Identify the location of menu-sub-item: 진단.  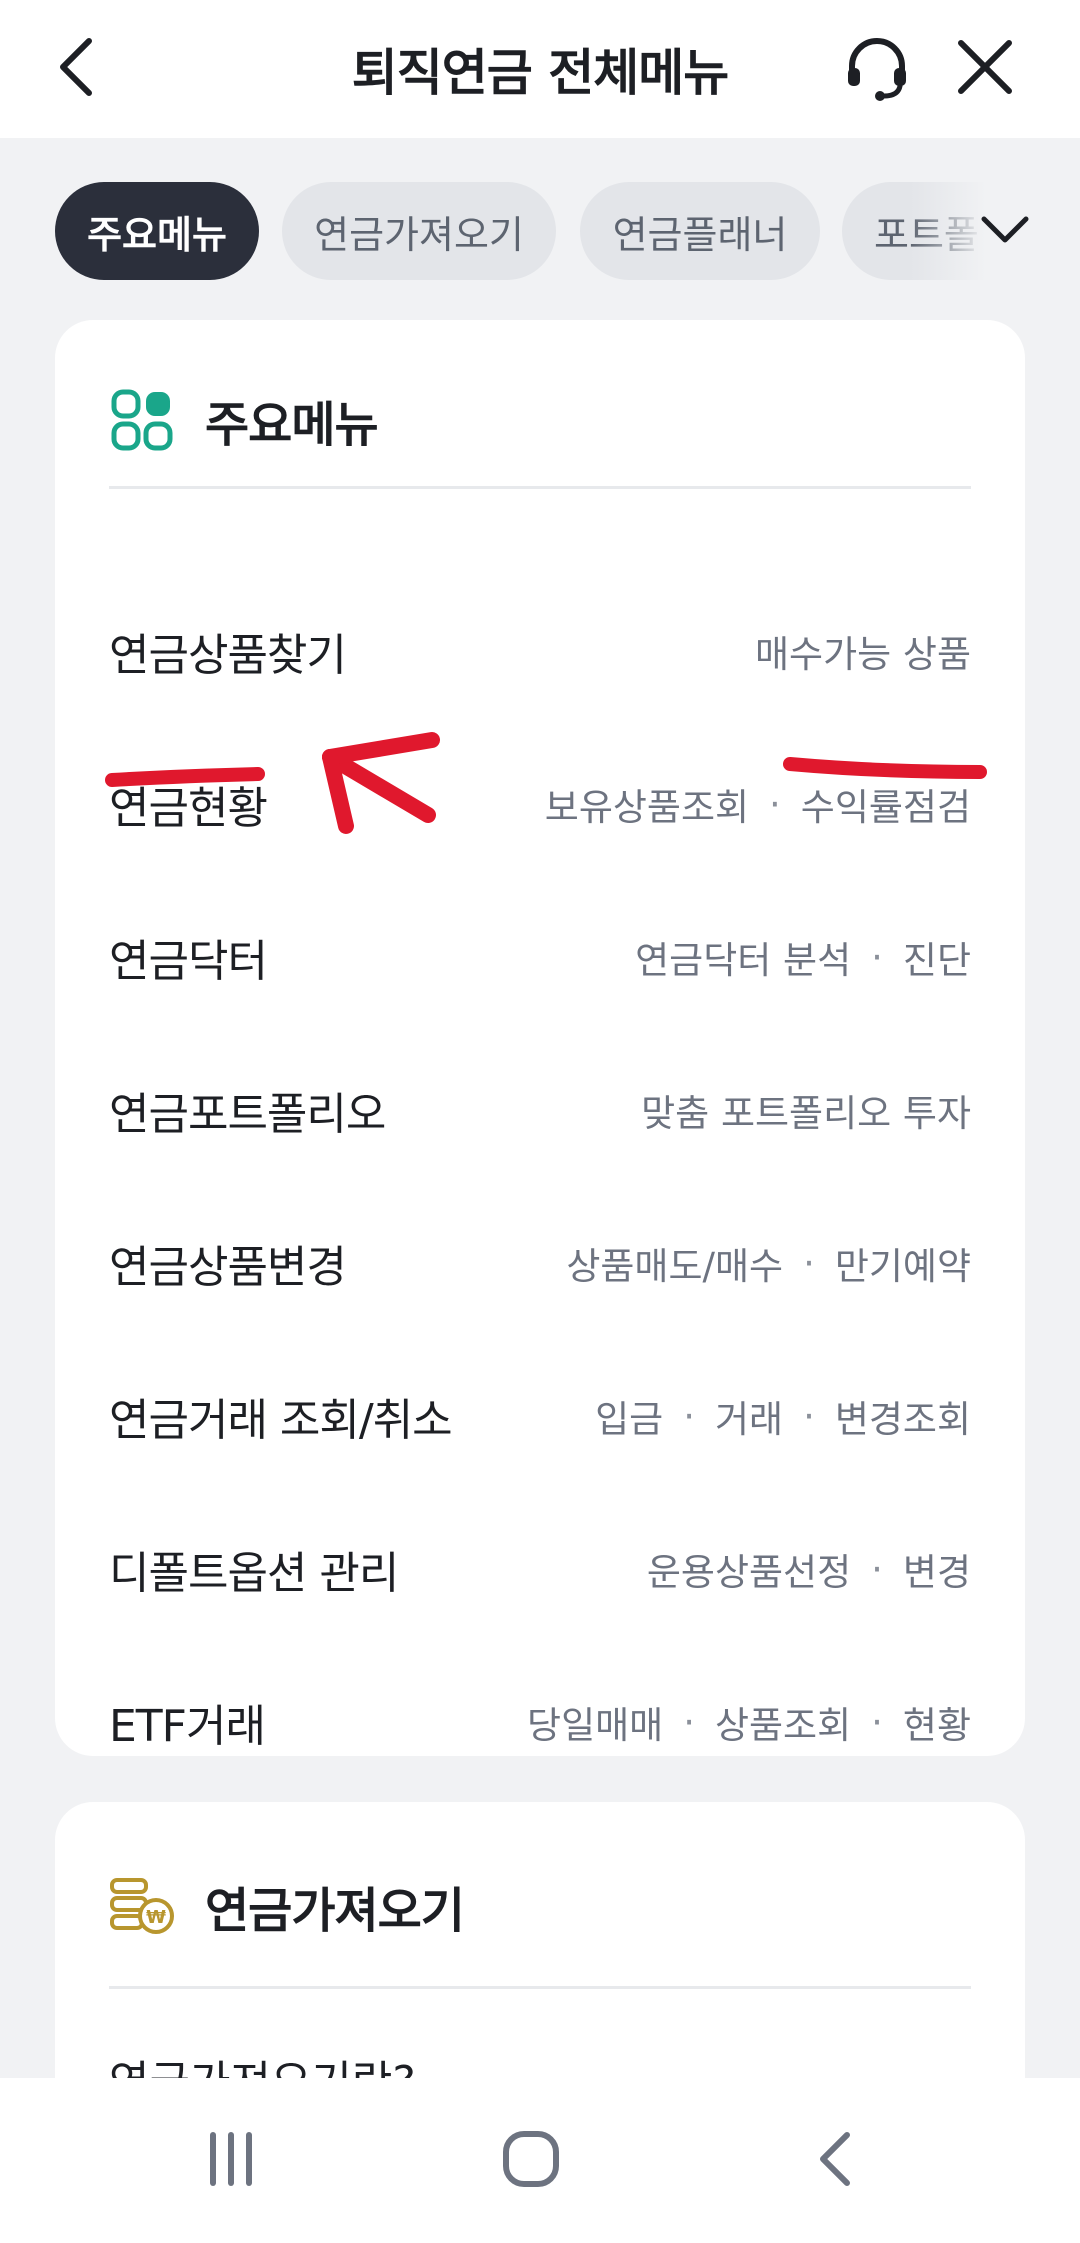
(937, 957).